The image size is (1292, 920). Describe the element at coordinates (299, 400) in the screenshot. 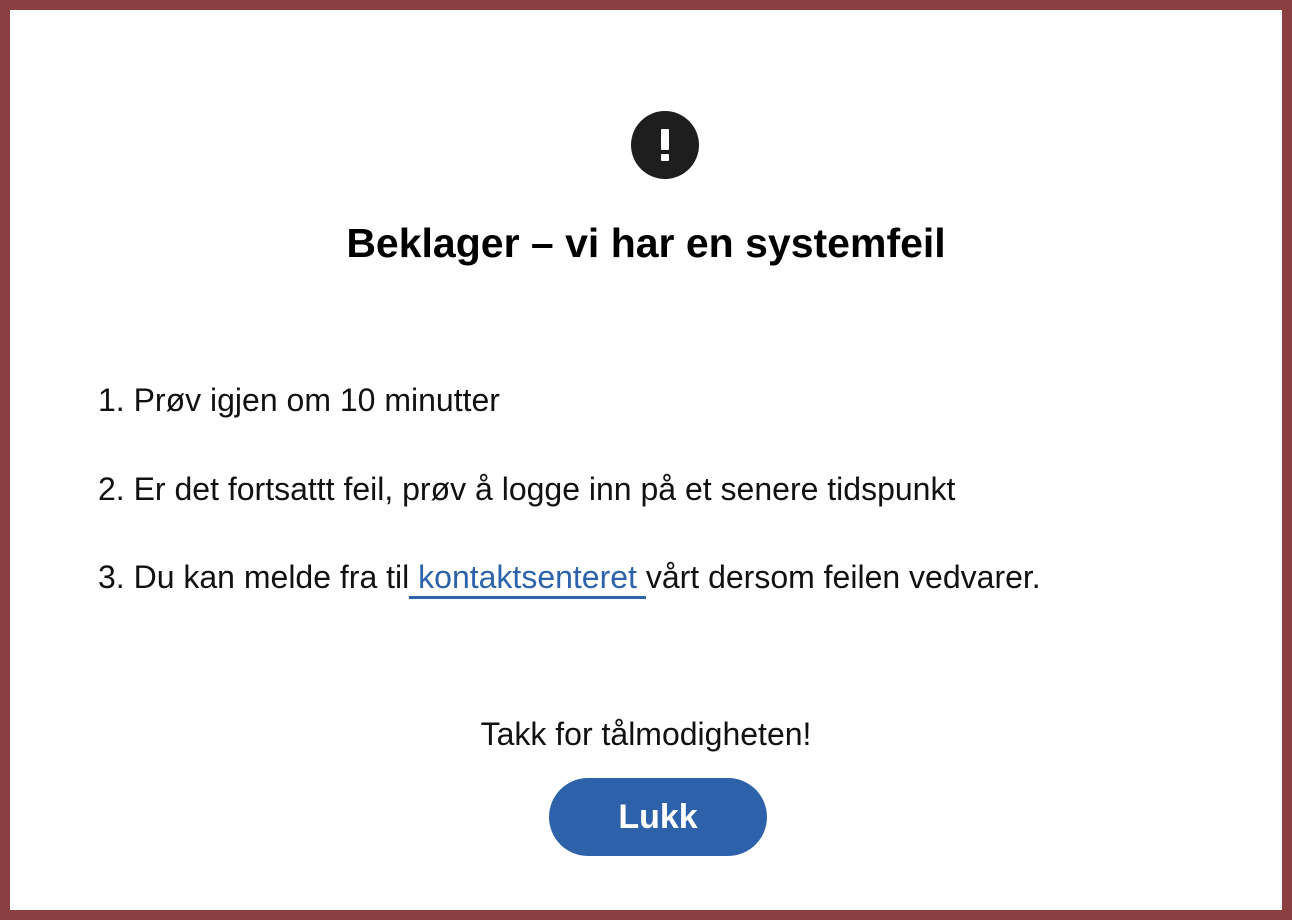

I see `instruction-step-1: 1. Prøv igjen om 10 minutter` at that location.